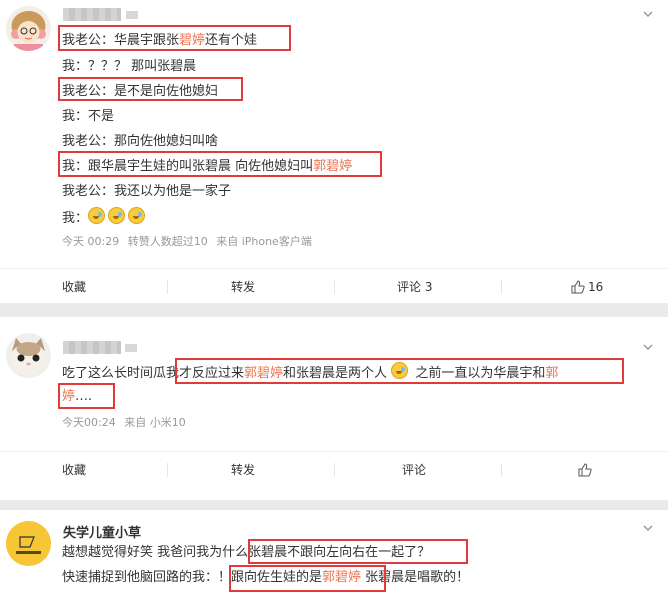 The image size is (668, 597). Describe the element at coordinates (192, 577) in the screenshot. I see `text-segment: 快速捕捉到他脑回路的我：！跟向佐生娃的是` at that location.